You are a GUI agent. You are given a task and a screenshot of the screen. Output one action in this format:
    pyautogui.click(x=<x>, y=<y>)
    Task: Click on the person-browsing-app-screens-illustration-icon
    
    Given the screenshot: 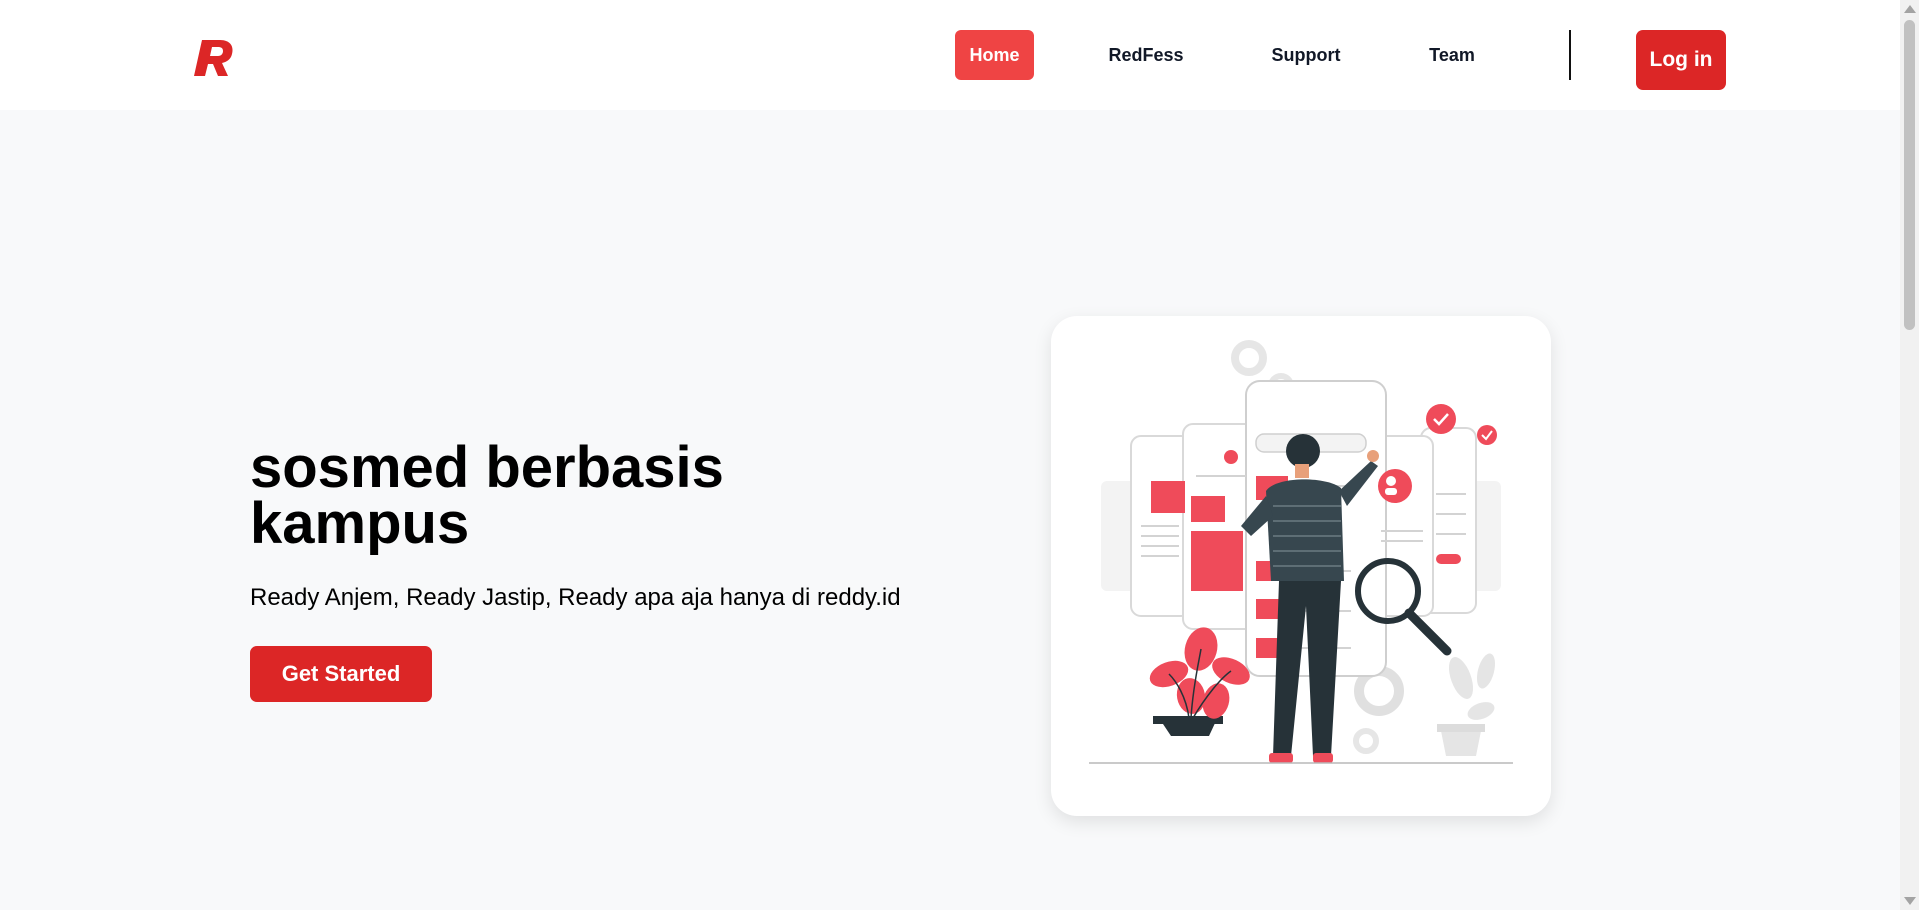 What is the action you would take?
    pyautogui.click(x=1301, y=552)
    